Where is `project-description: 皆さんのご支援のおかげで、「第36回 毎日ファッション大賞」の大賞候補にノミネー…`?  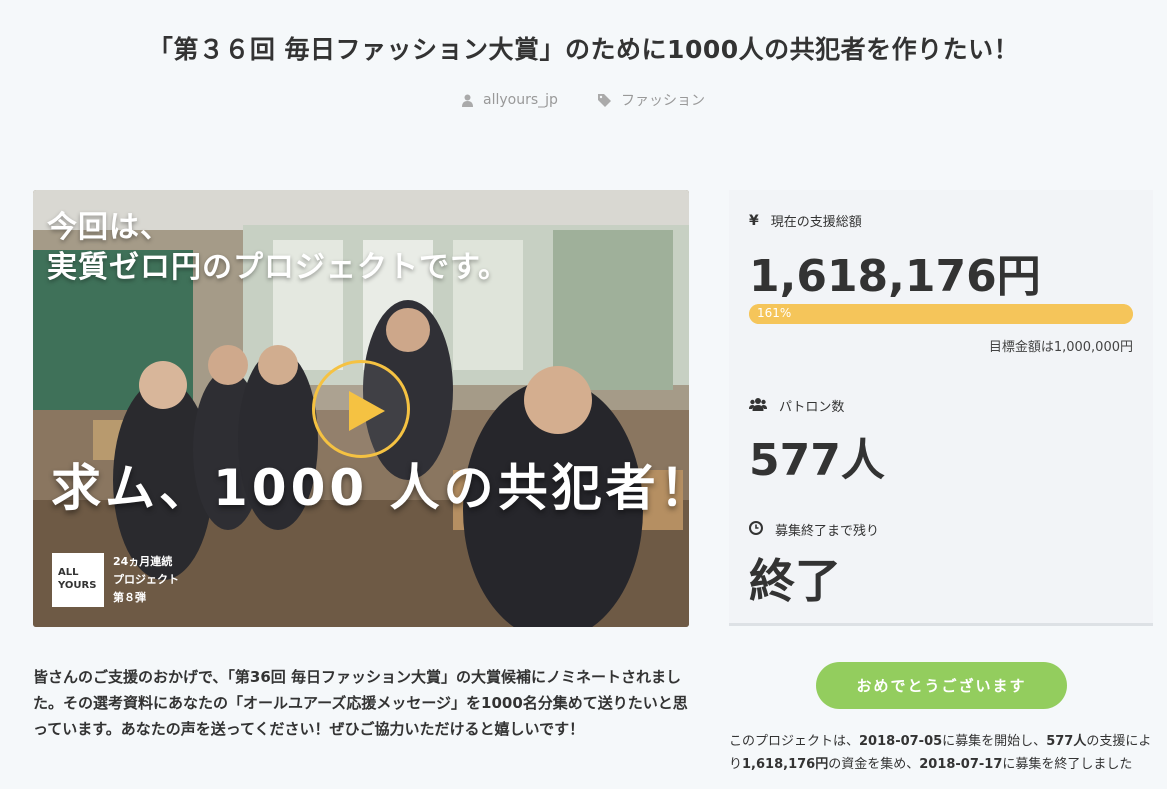
project-description: 皆さんのご支援のおかげで、「第36回 毎日ファッション大賞」の大賞候補にノミネー… is located at coordinates (360, 703).